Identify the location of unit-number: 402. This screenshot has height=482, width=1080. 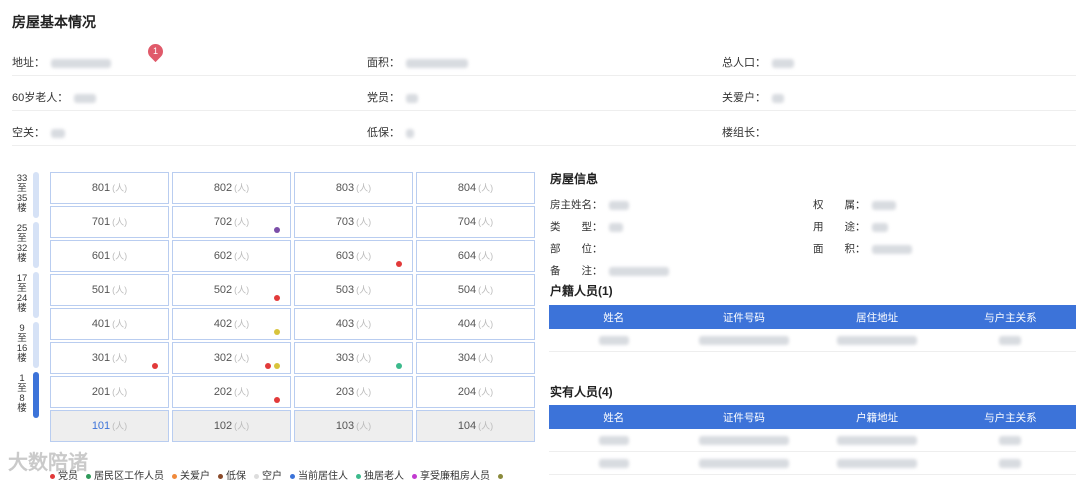
(223, 324).